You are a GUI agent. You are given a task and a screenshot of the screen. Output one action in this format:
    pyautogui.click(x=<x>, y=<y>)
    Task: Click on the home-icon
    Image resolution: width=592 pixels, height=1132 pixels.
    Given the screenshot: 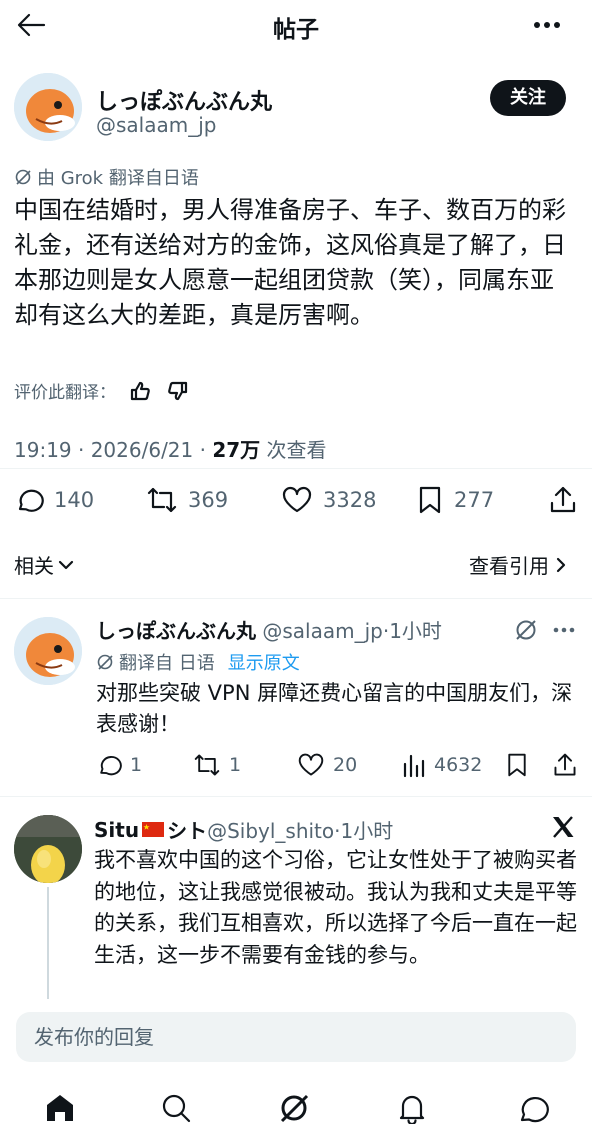 What is the action you would take?
    pyautogui.click(x=60, y=1108)
    